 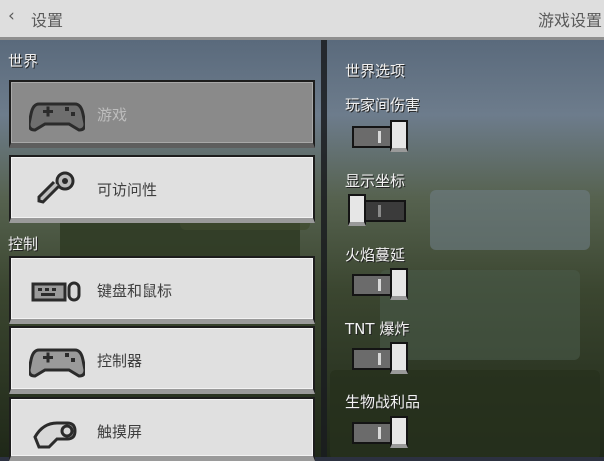 I want to click on sidebar-item-label: 可访问性, so click(x=127, y=190).